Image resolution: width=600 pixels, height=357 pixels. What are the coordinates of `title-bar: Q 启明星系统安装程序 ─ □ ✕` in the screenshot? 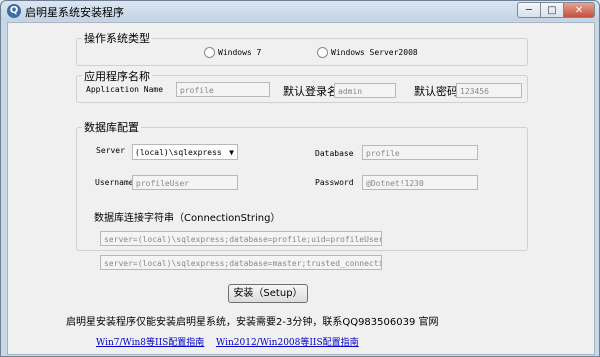 It's located at (300, 11).